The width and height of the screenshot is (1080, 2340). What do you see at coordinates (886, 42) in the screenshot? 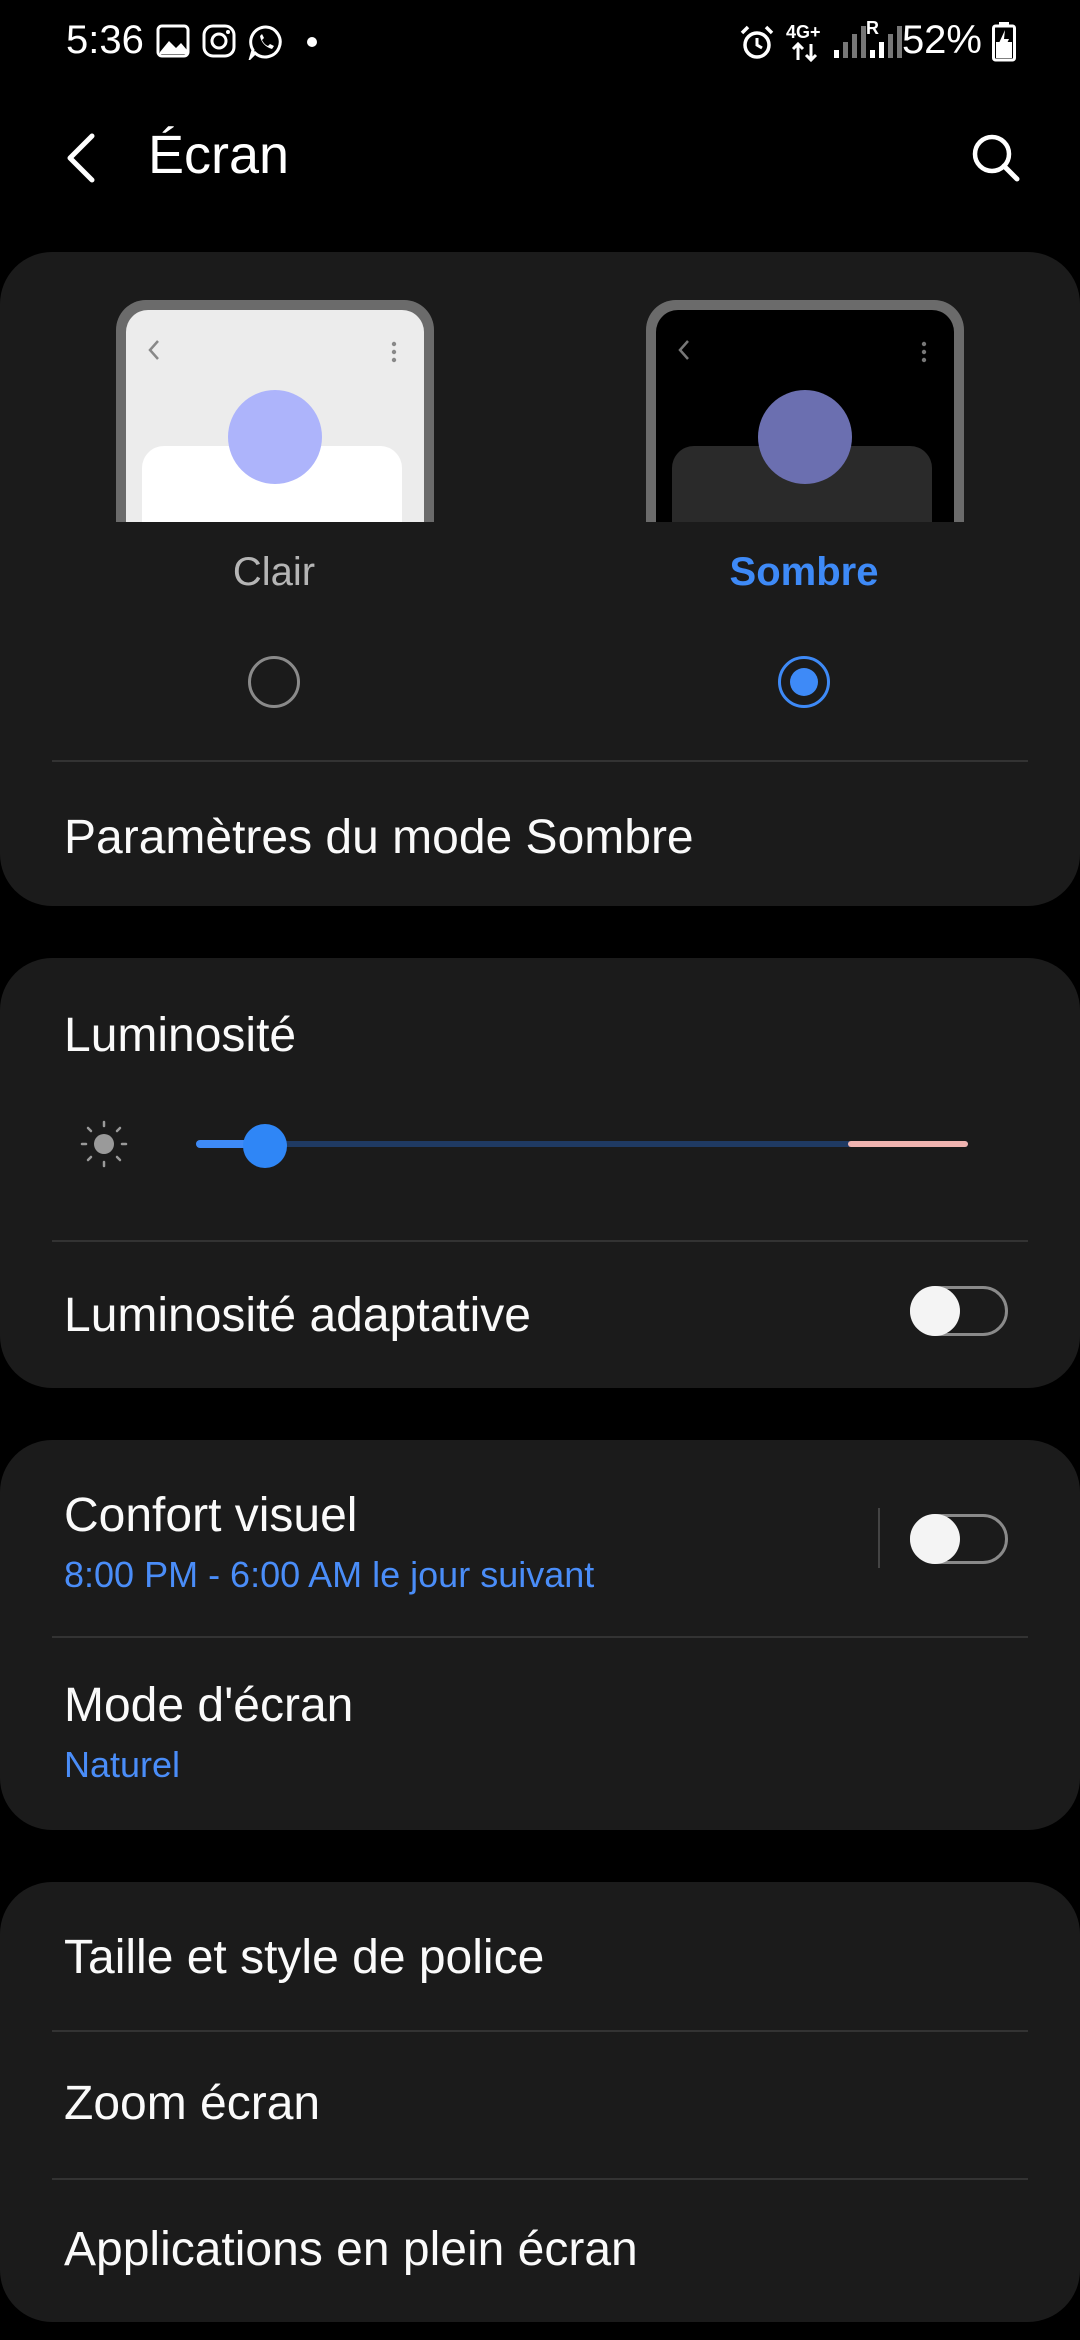
I see `signal-2-icon` at bounding box center [886, 42].